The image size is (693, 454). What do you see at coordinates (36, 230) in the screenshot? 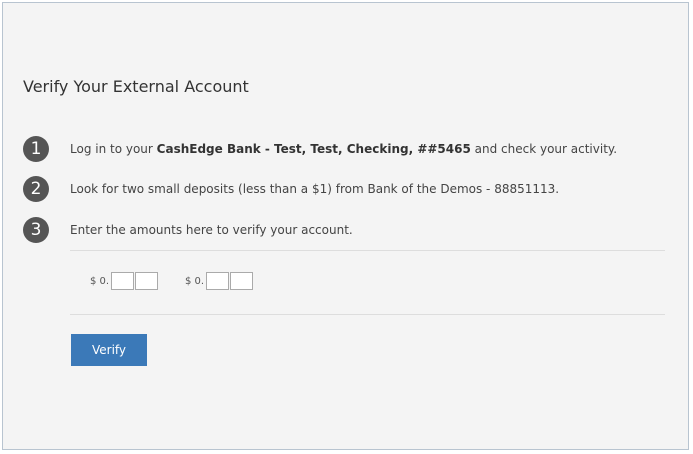
I see `step-number-3: 3` at bounding box center [36, 230].